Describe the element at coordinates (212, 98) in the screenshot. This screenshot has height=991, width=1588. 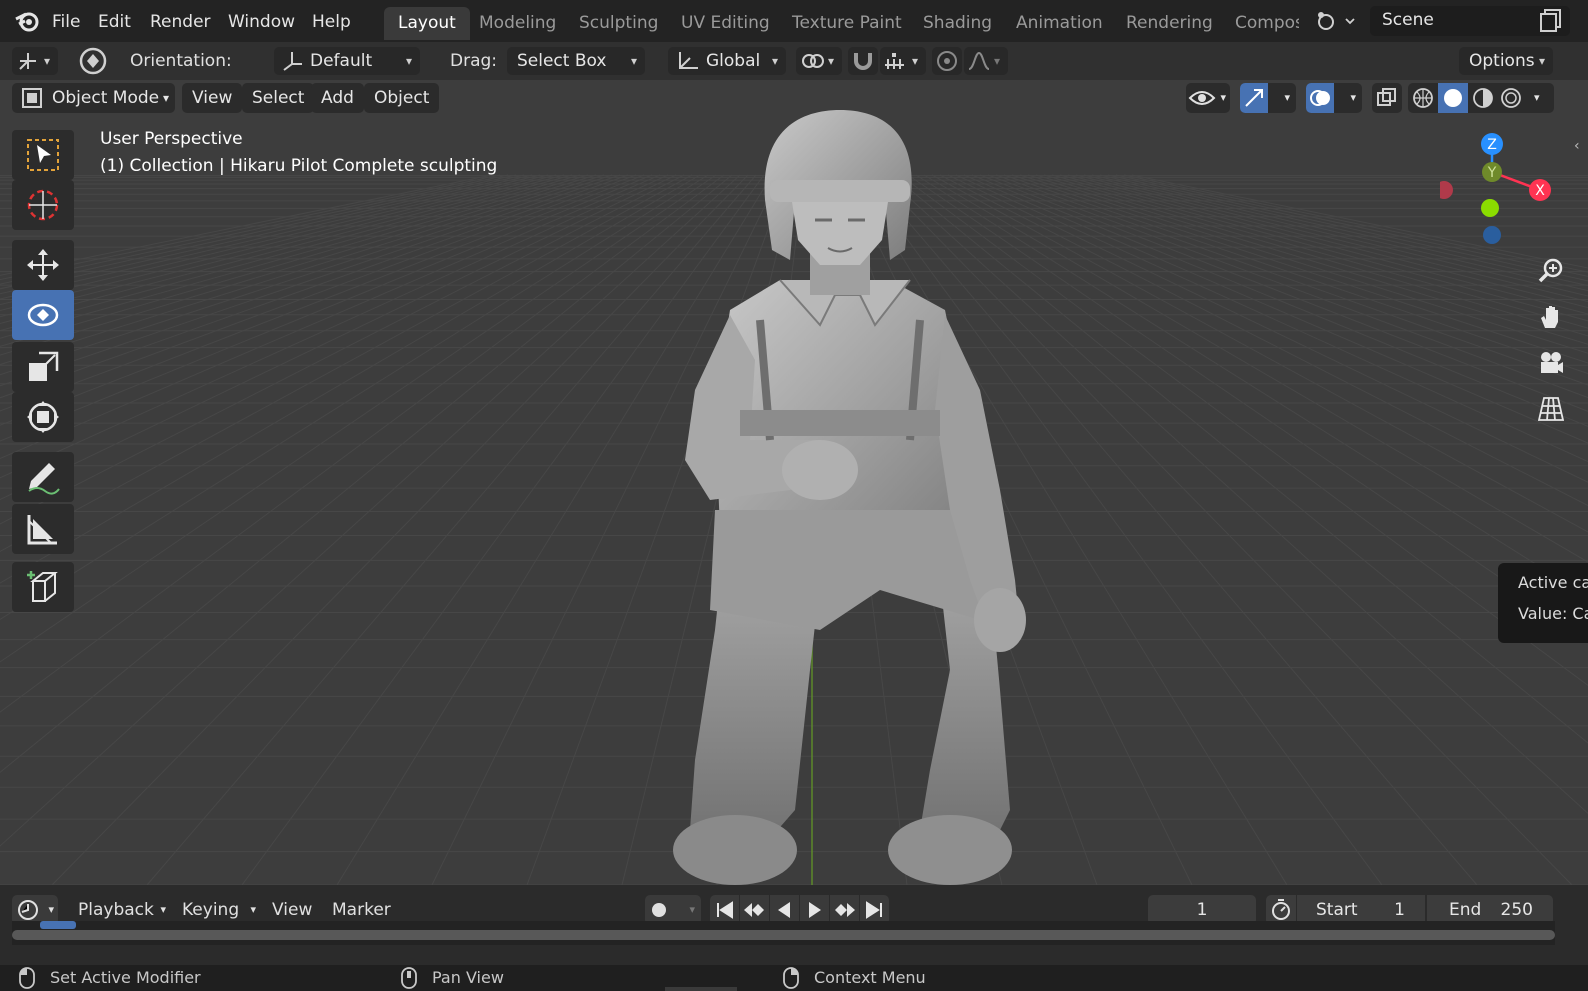
I see `viewport-menu-view: View` at that location.